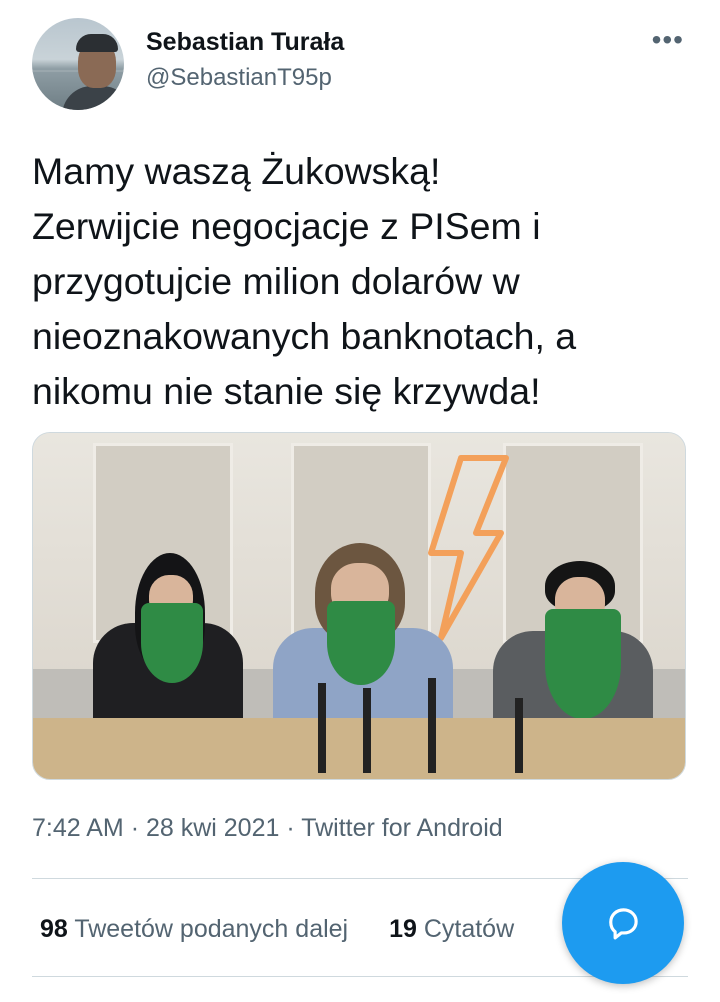 The width and height of the screenshot is (720, 1002). What do you see at coordinates (93, 98) in the screenshot?
I see `avatar-body` at bounding box center [93, 98].